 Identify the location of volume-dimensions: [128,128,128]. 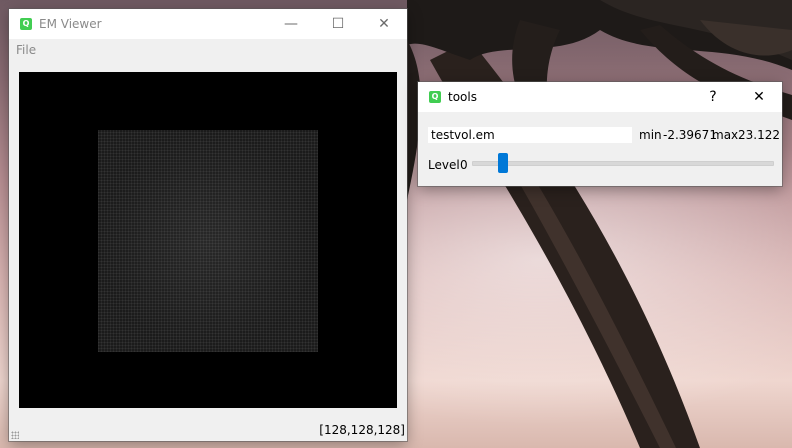
(362, 430).